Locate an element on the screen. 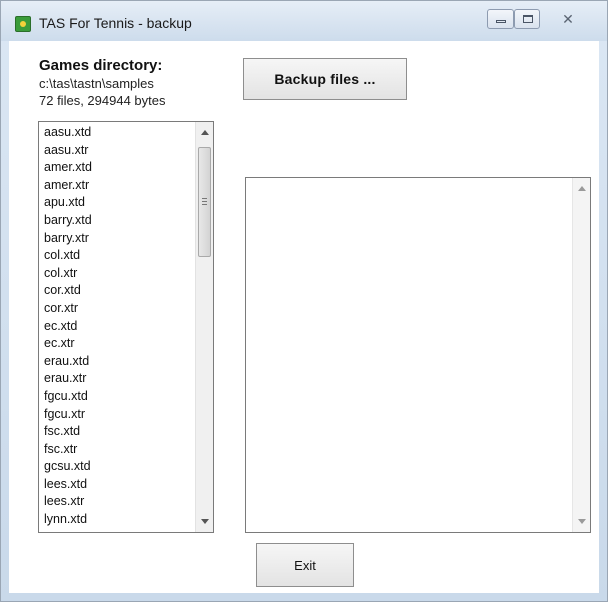 This screenshot has height=602, width=608. log-scroll-up-arrow-icon is located at coordinates (582, 188).